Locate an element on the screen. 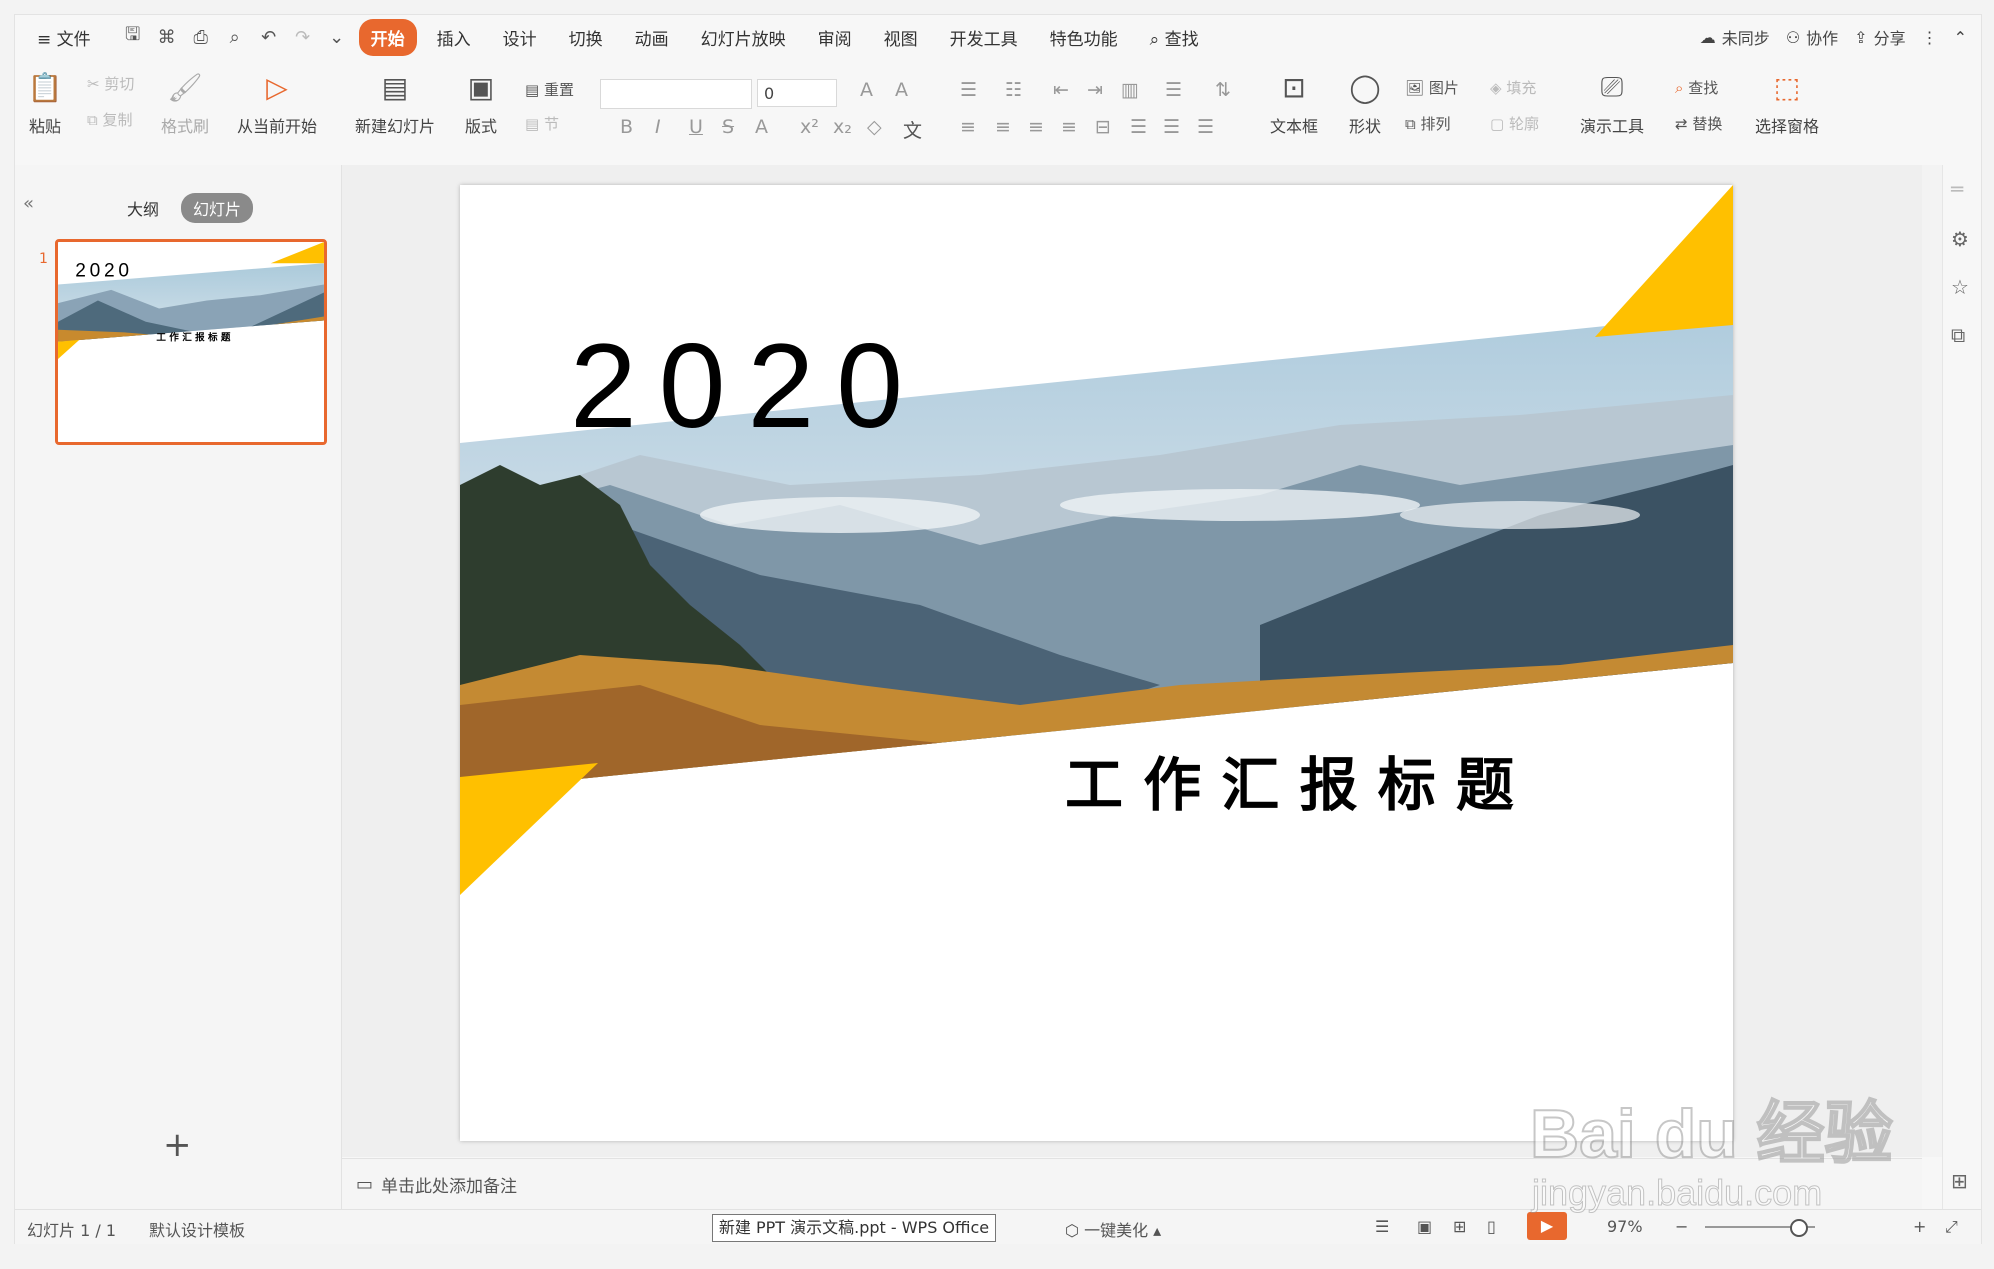  fill-button: ◈ 填充 is located at coordinates (1513, 87).